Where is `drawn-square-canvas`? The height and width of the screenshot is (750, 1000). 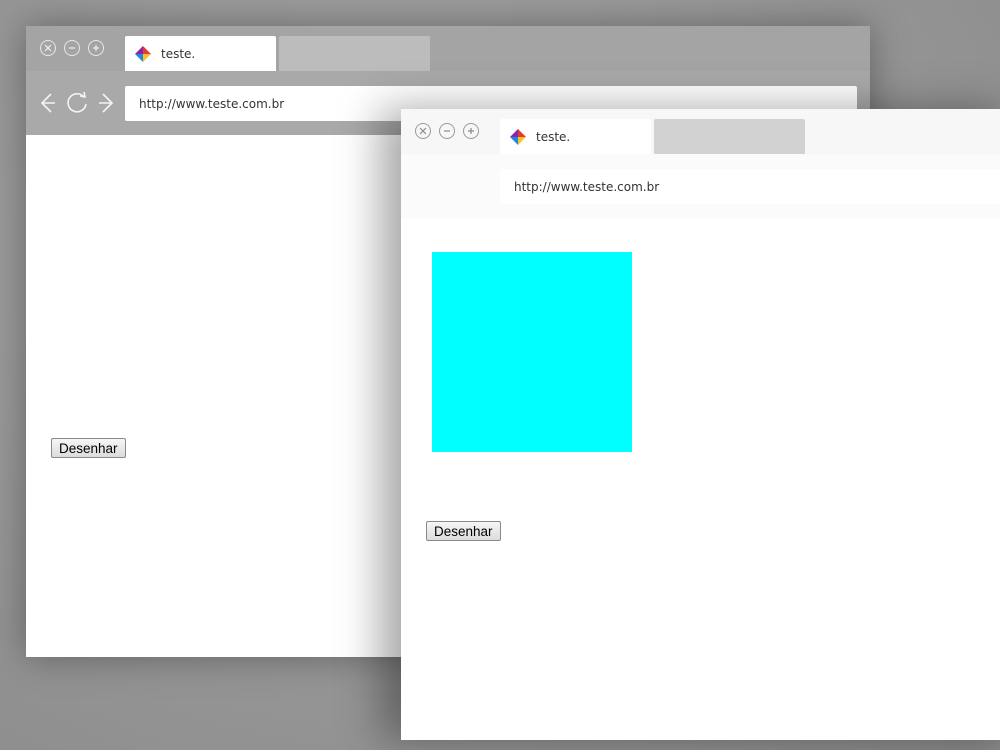 drawn-square-canvas is located at coordinates (532, 352).